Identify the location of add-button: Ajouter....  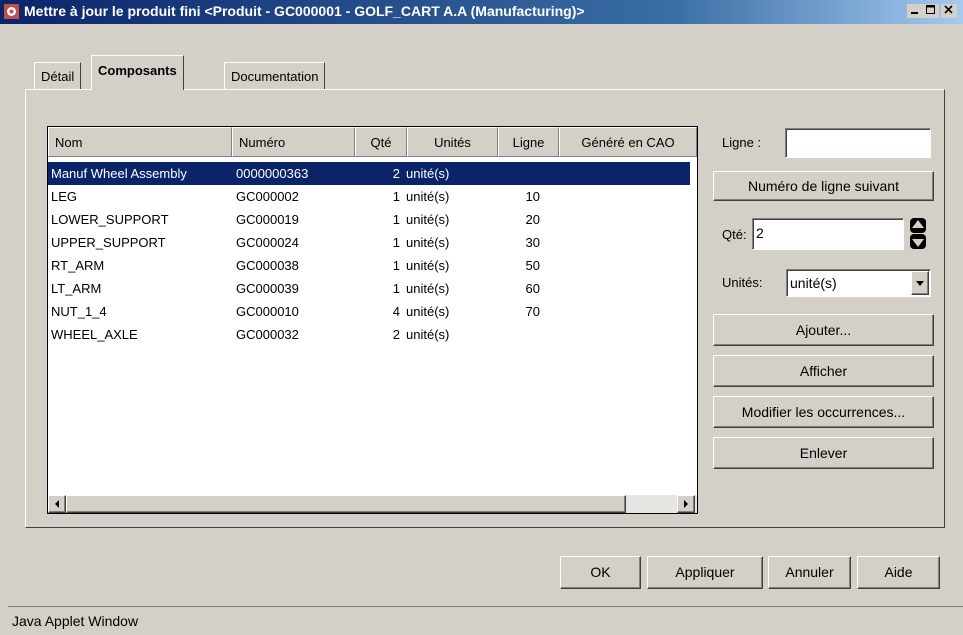
(823, 330).